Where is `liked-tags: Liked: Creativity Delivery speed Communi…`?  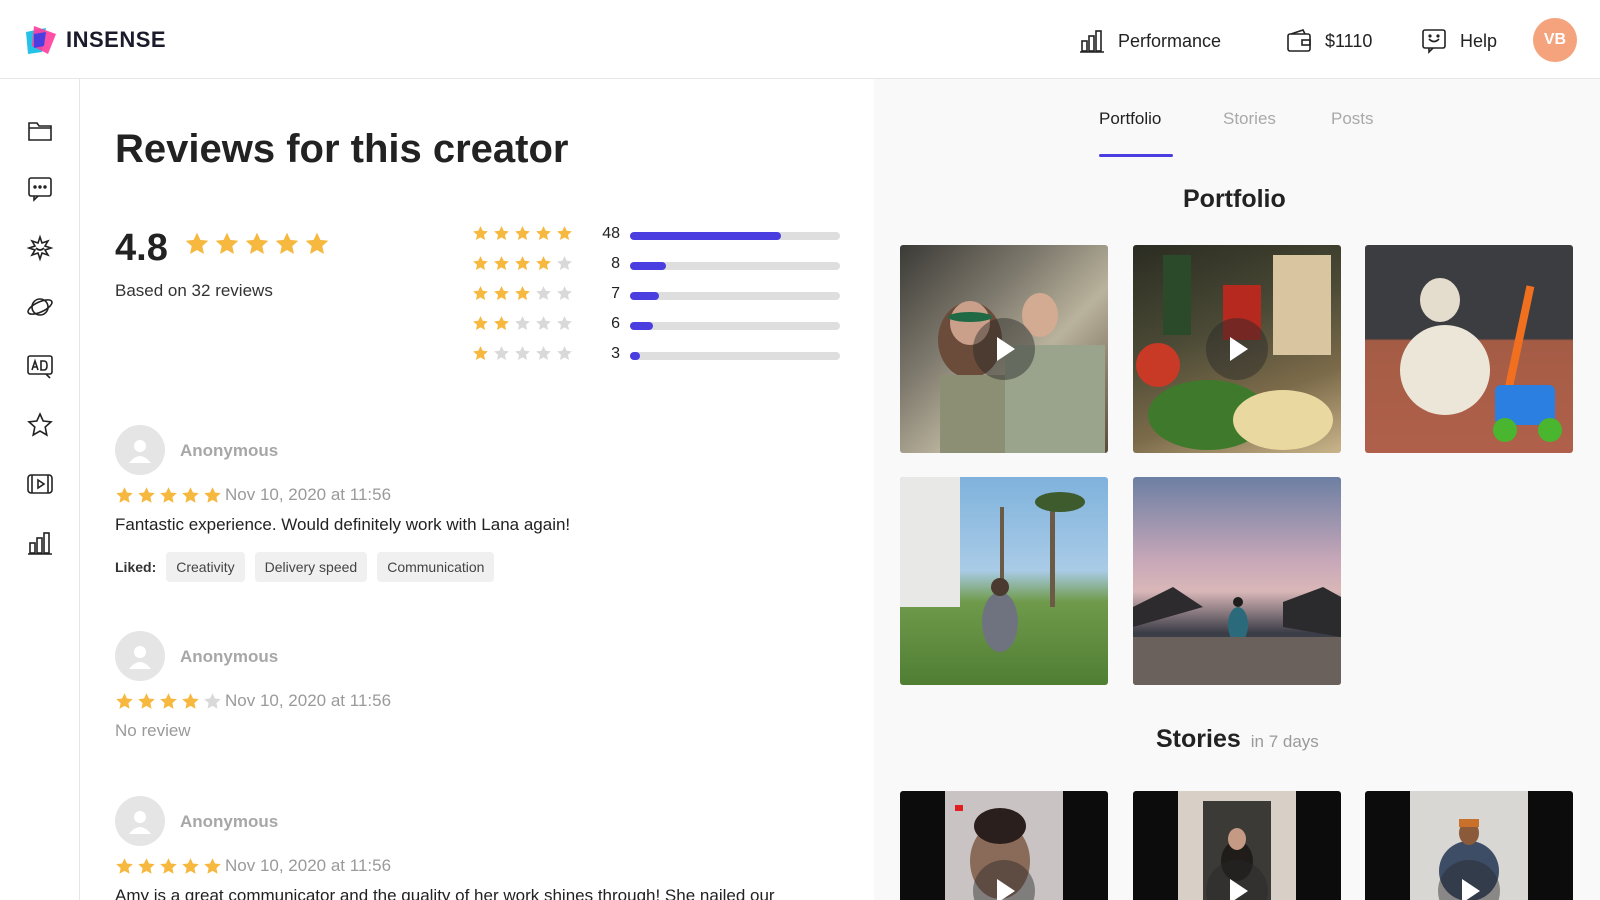
liked-tags: Liked: Creativity Delivery speed Communi… is located at coordinates (305, 567).